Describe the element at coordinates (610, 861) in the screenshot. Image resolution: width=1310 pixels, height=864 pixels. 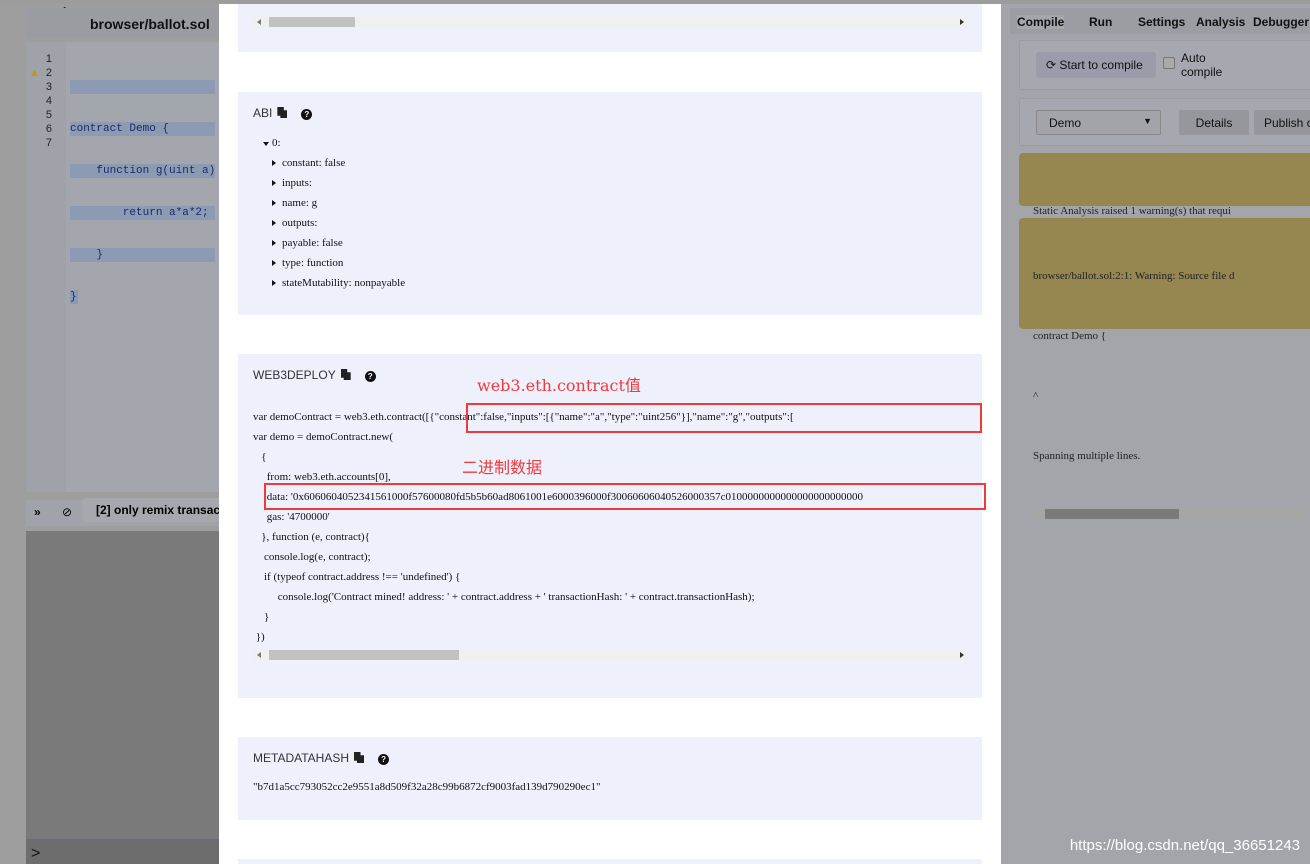
I see `next-panel` at that location.